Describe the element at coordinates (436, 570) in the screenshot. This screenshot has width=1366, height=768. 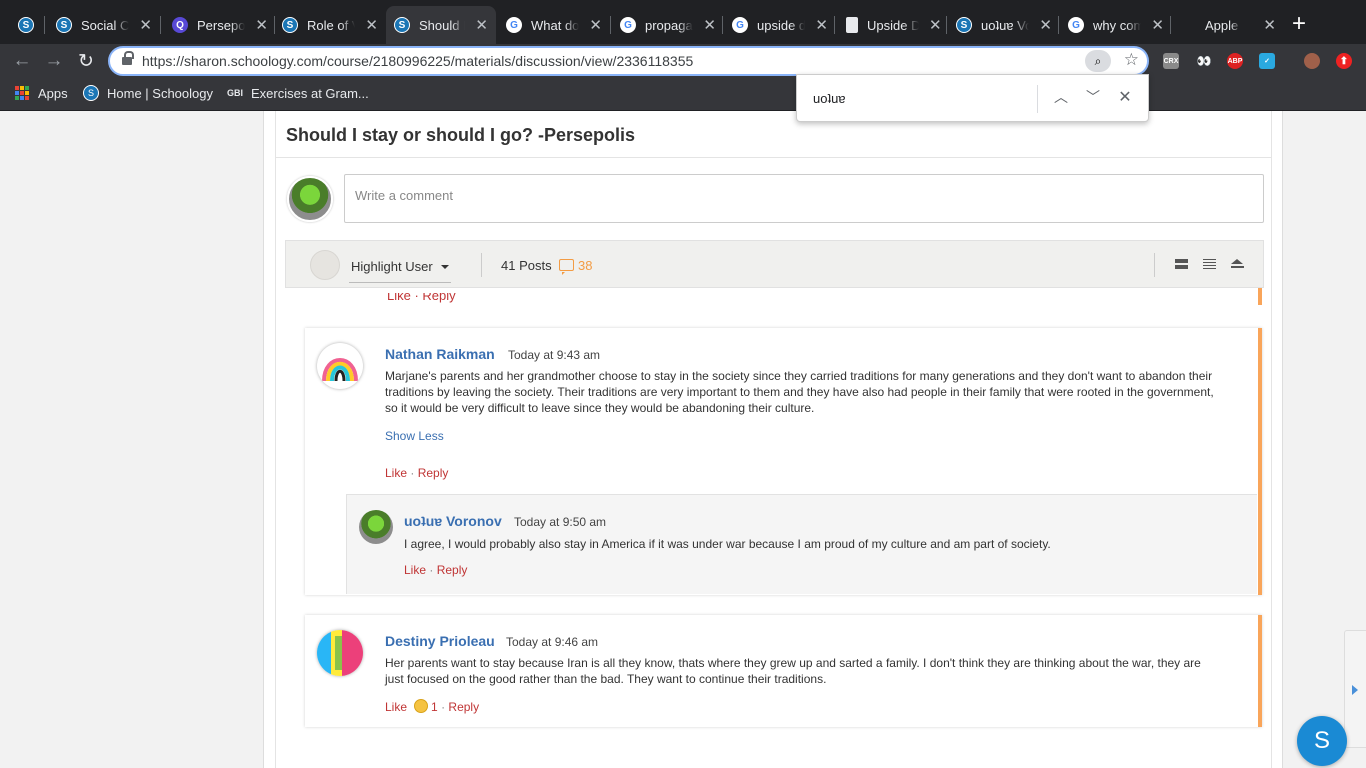
I see `reply-actions: Like · Reply` at that location.